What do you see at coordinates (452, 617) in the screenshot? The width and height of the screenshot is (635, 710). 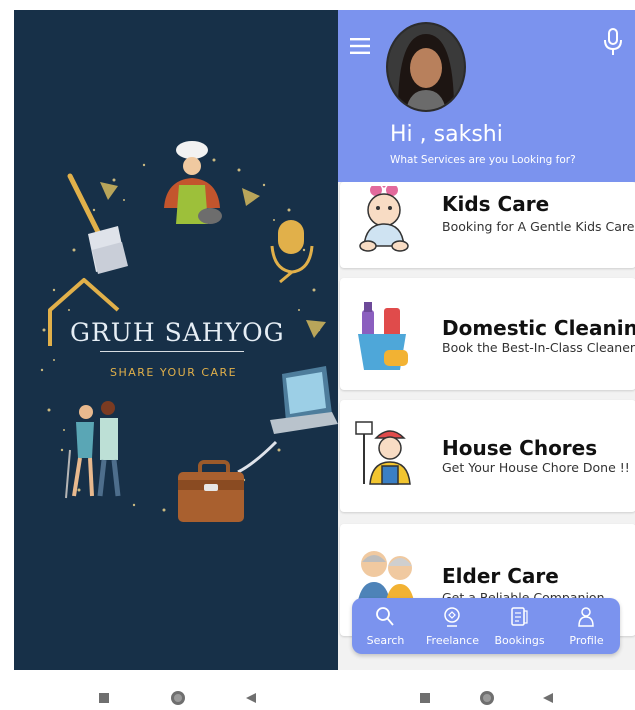 I see `freelance-icon` at bounding box center [452, 617].